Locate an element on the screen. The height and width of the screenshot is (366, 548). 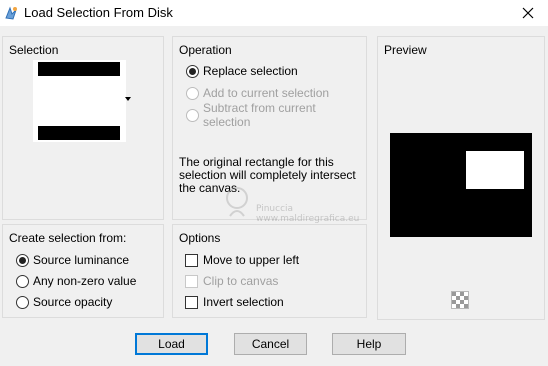
close-icon is located at coordinates (528, 13).